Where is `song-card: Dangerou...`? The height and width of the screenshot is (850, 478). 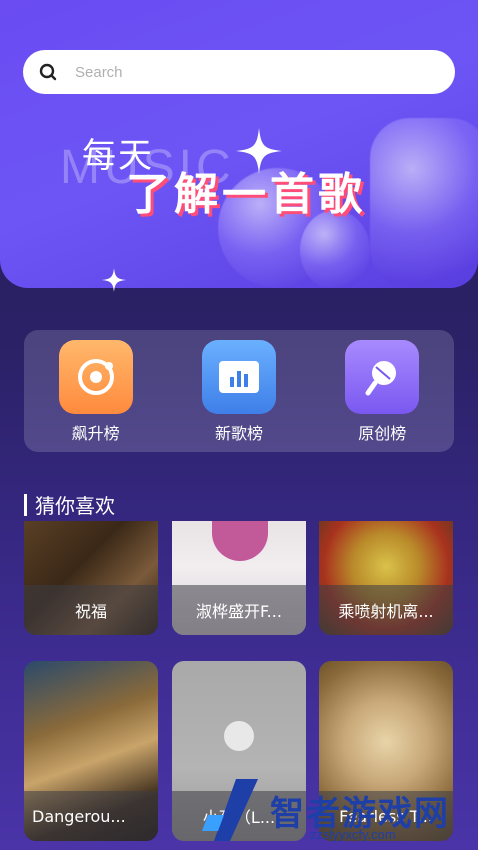
song-card: Dangerou... is located at coordinates (91, 751).